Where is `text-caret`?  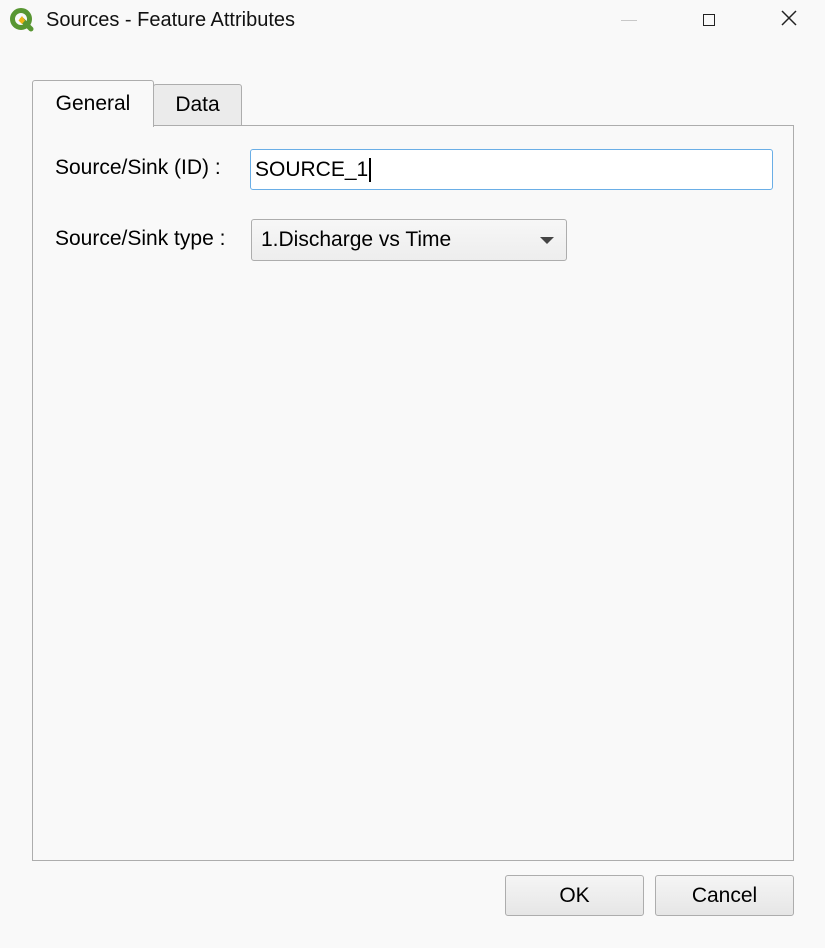 text-caret is located at coordinates (370, 169).